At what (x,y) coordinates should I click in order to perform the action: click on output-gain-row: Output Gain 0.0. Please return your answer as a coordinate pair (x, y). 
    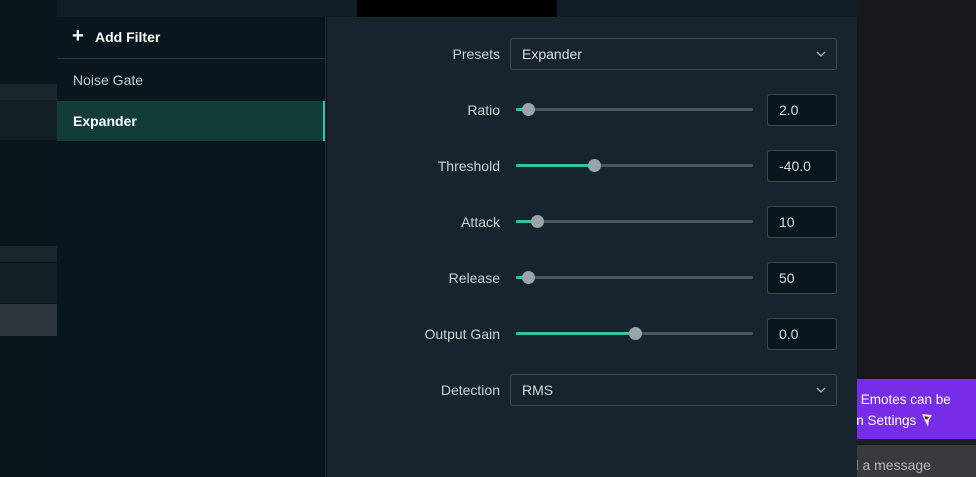
    Looking at the image, I should click on (592, 334).